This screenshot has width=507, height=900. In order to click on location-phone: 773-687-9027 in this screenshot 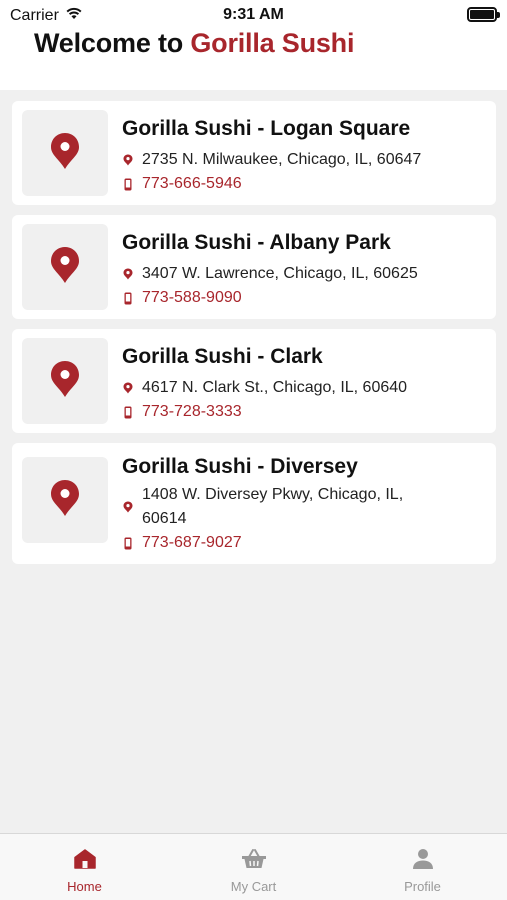, I will do `click(192, 543)`.